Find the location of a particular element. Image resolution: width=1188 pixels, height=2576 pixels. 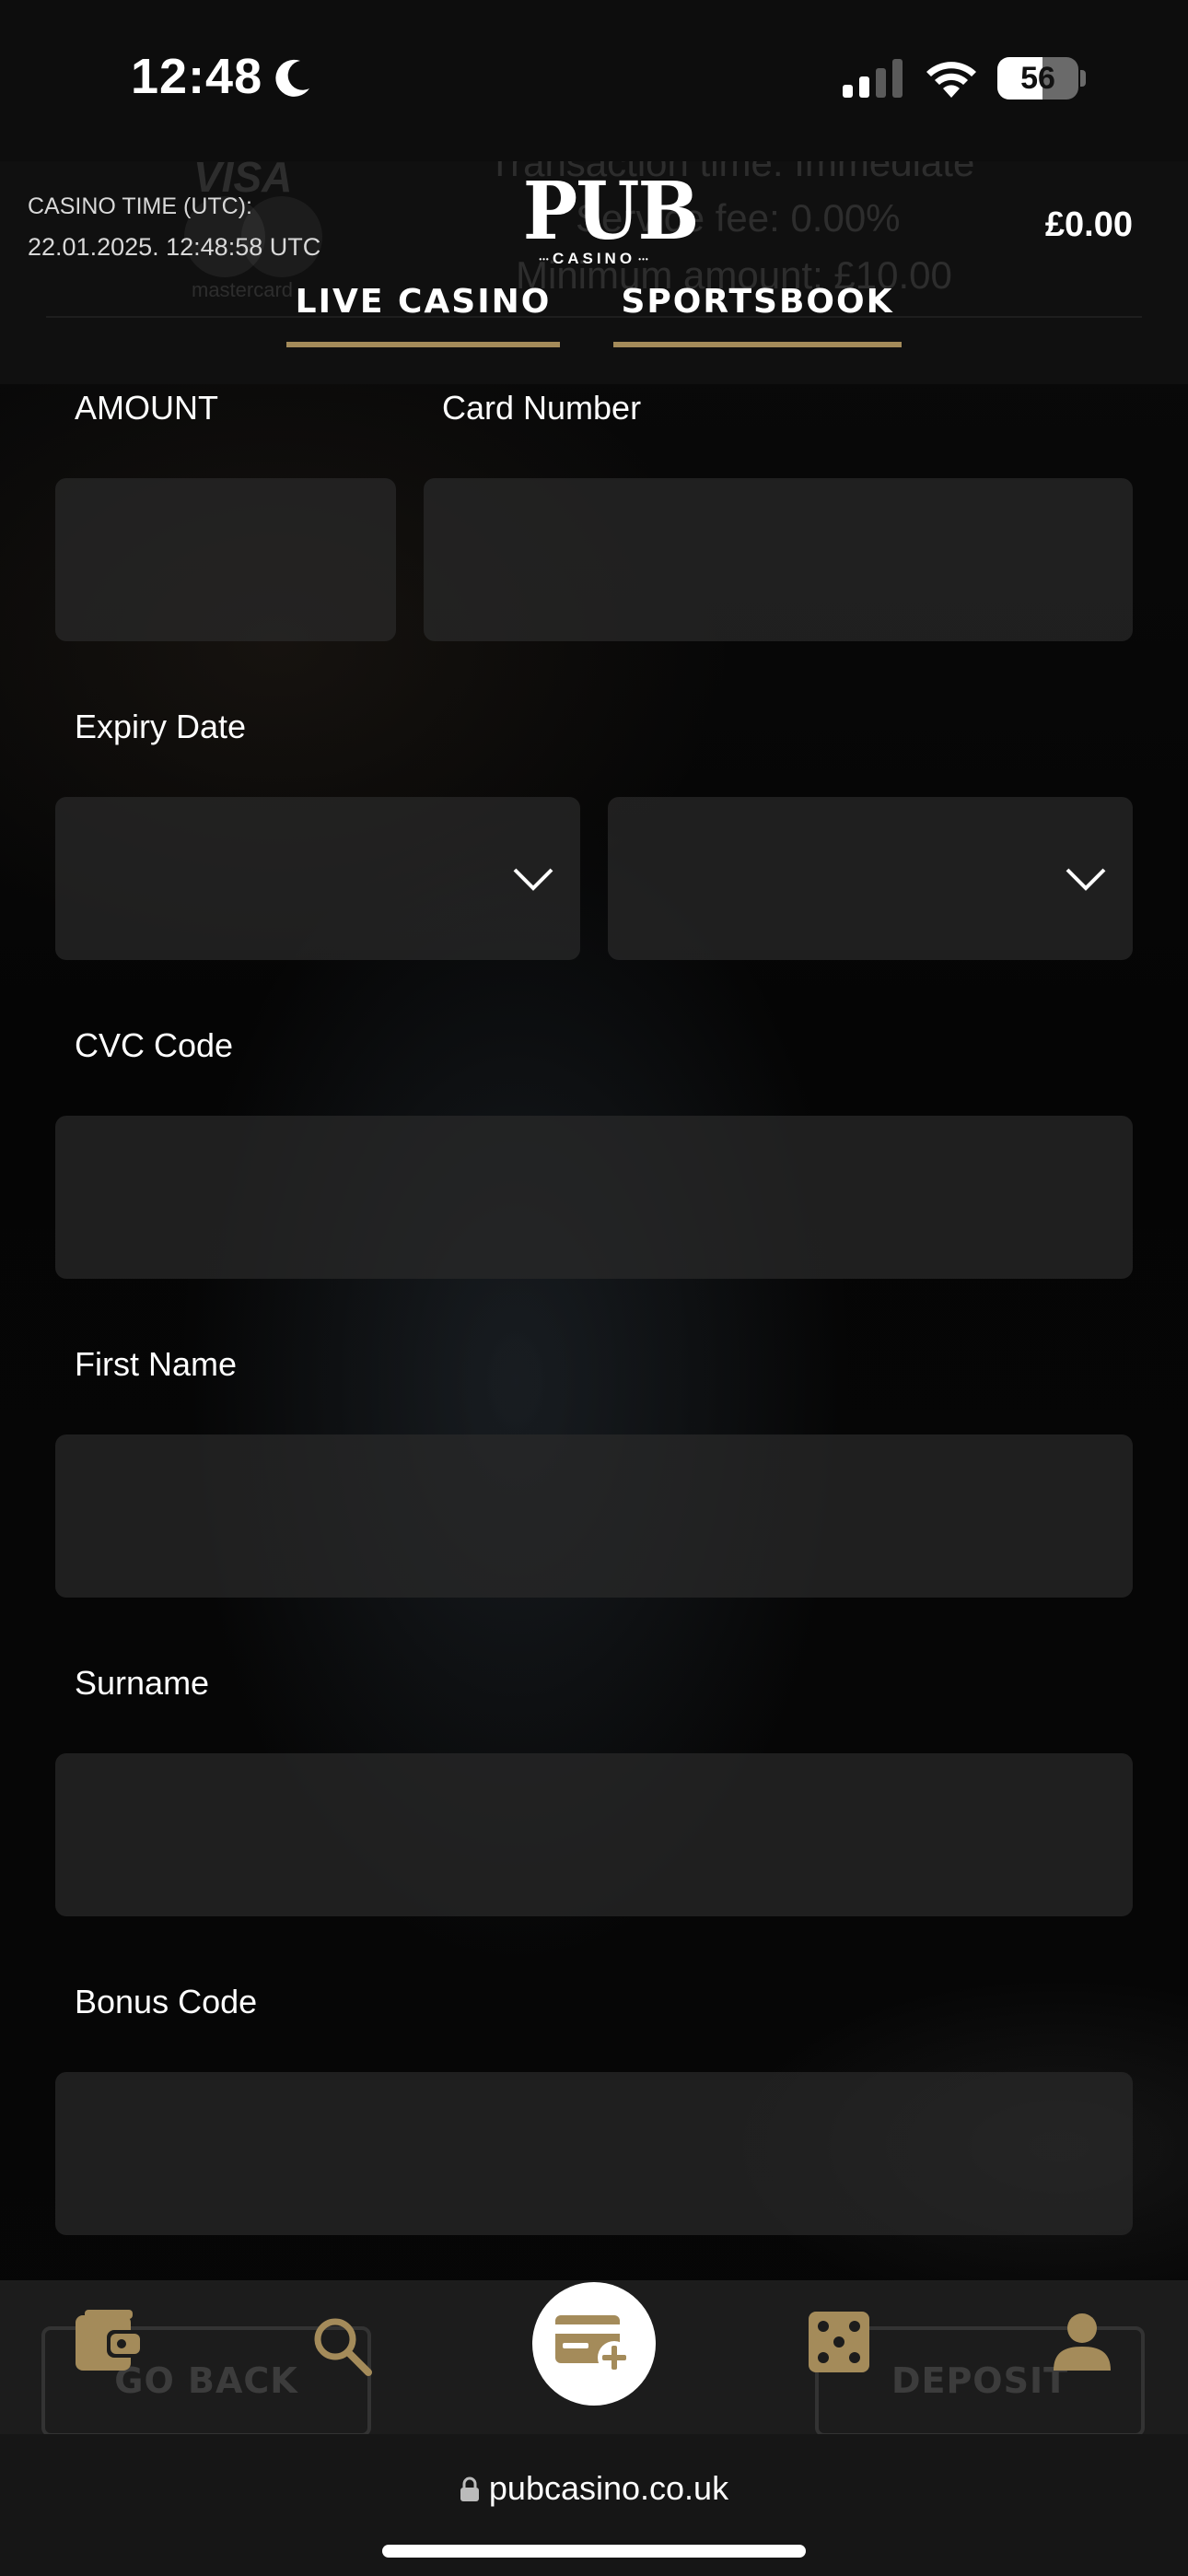

tab-sportsbook: SPORTSBOOK is located at coordinates (757, 315).